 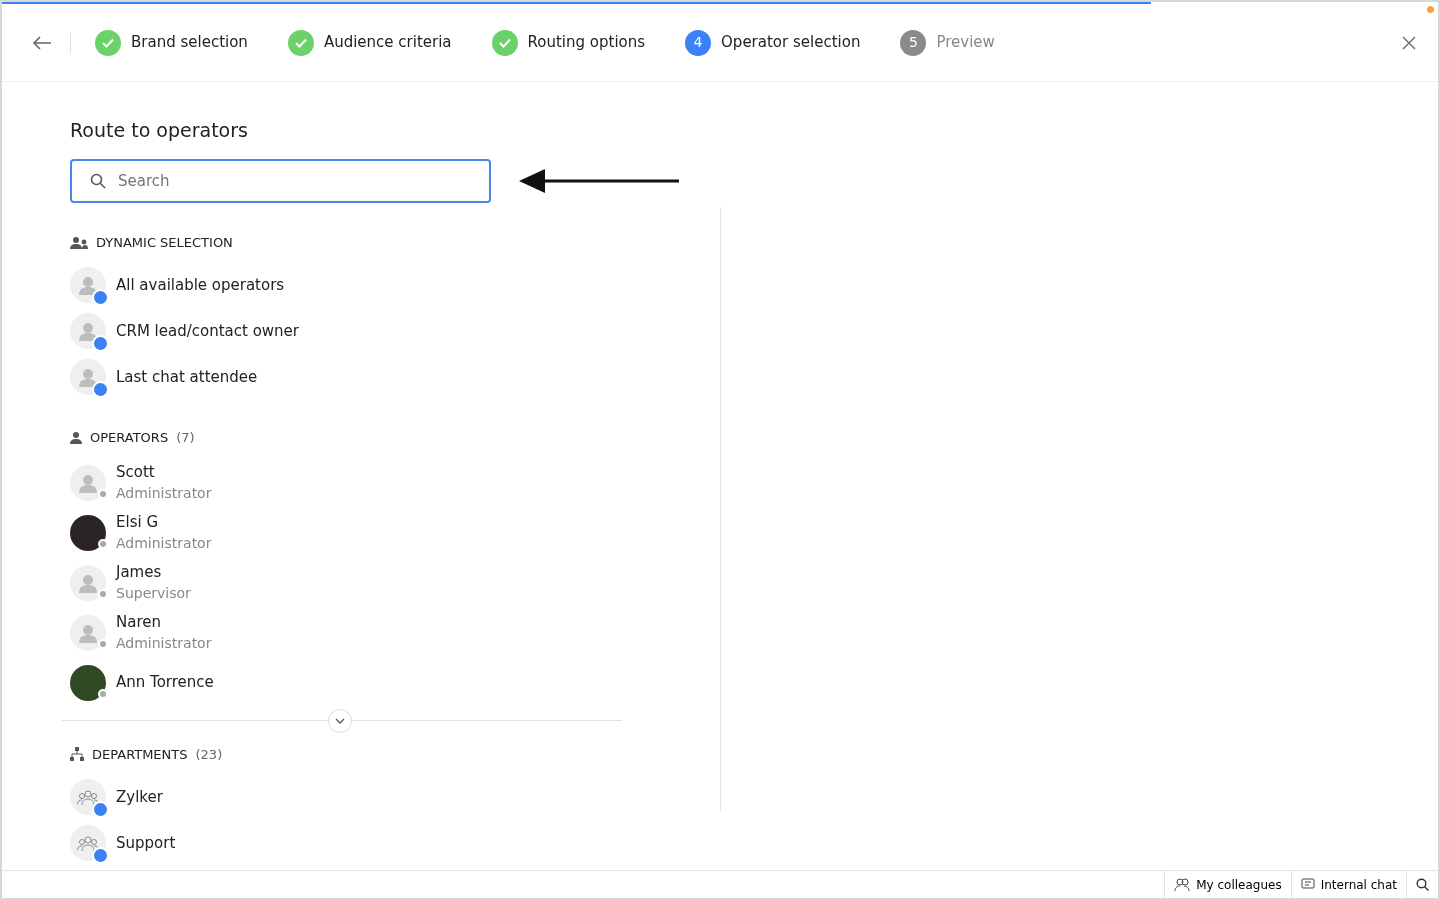 I want to click on section-heading: DYNAMIC SELECTION, so click(x=164, y=242).